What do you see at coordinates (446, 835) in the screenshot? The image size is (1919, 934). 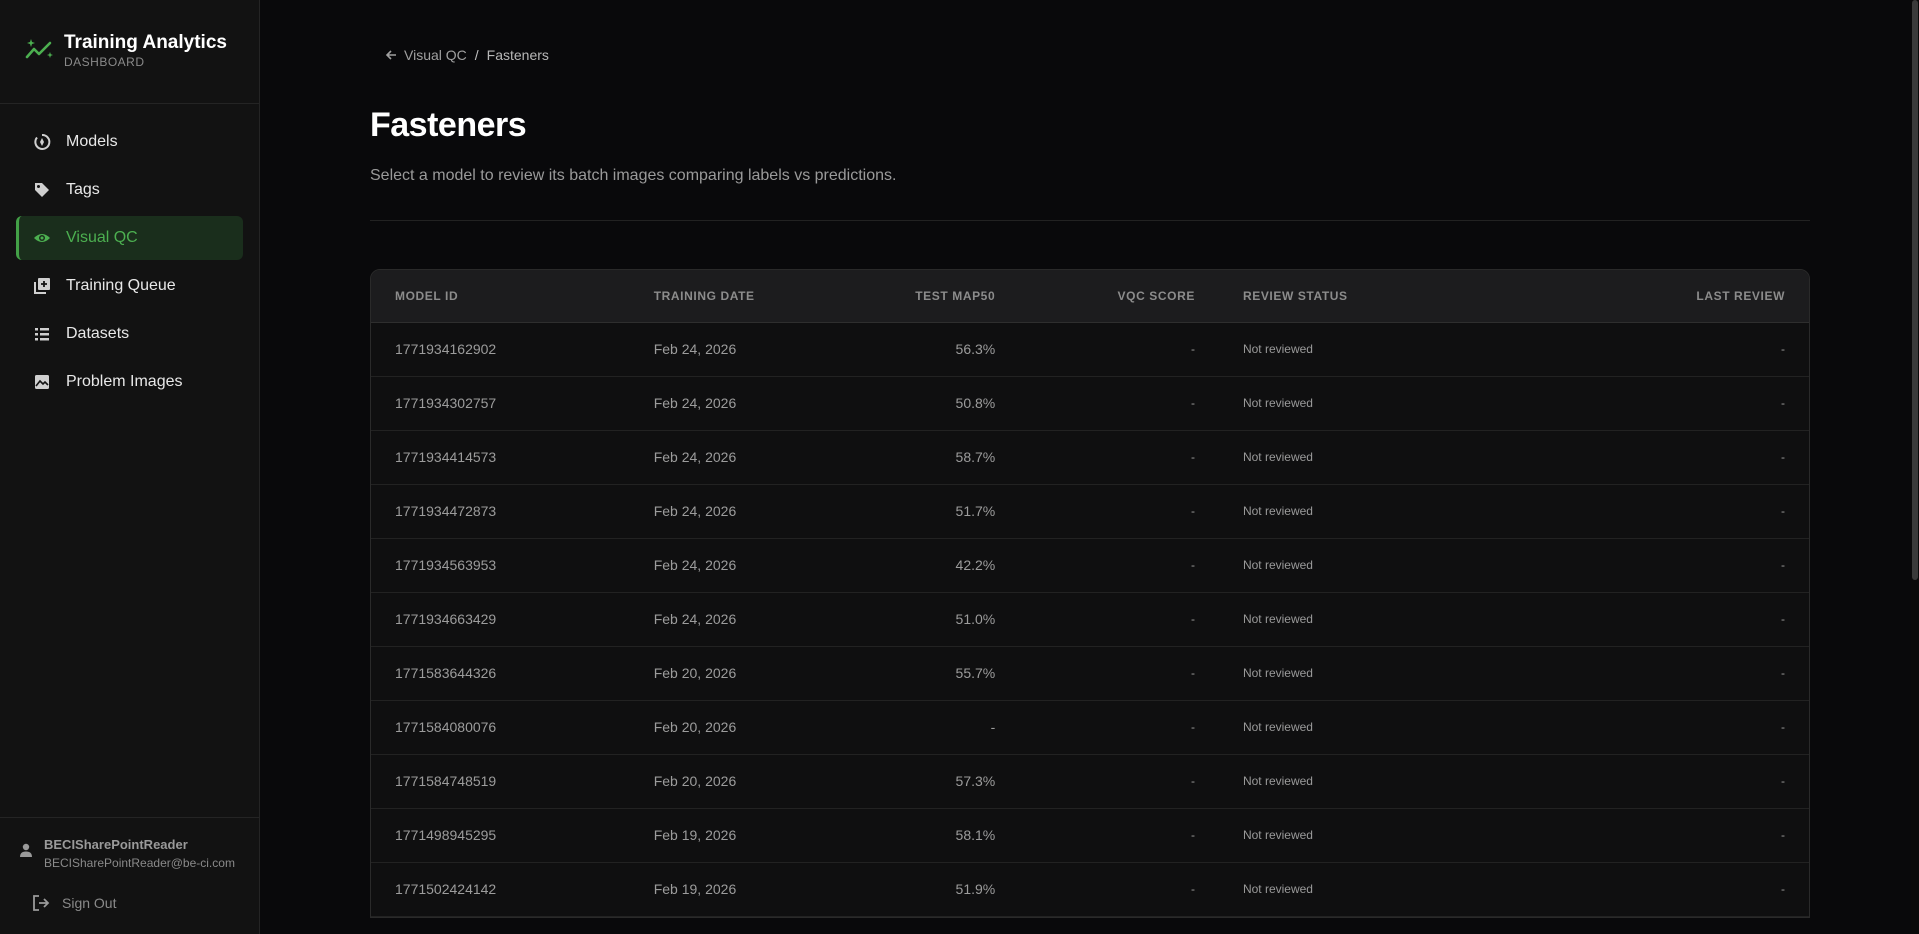 I see `model-id-cell: 1771498945295` at bounding box center [446, 835].